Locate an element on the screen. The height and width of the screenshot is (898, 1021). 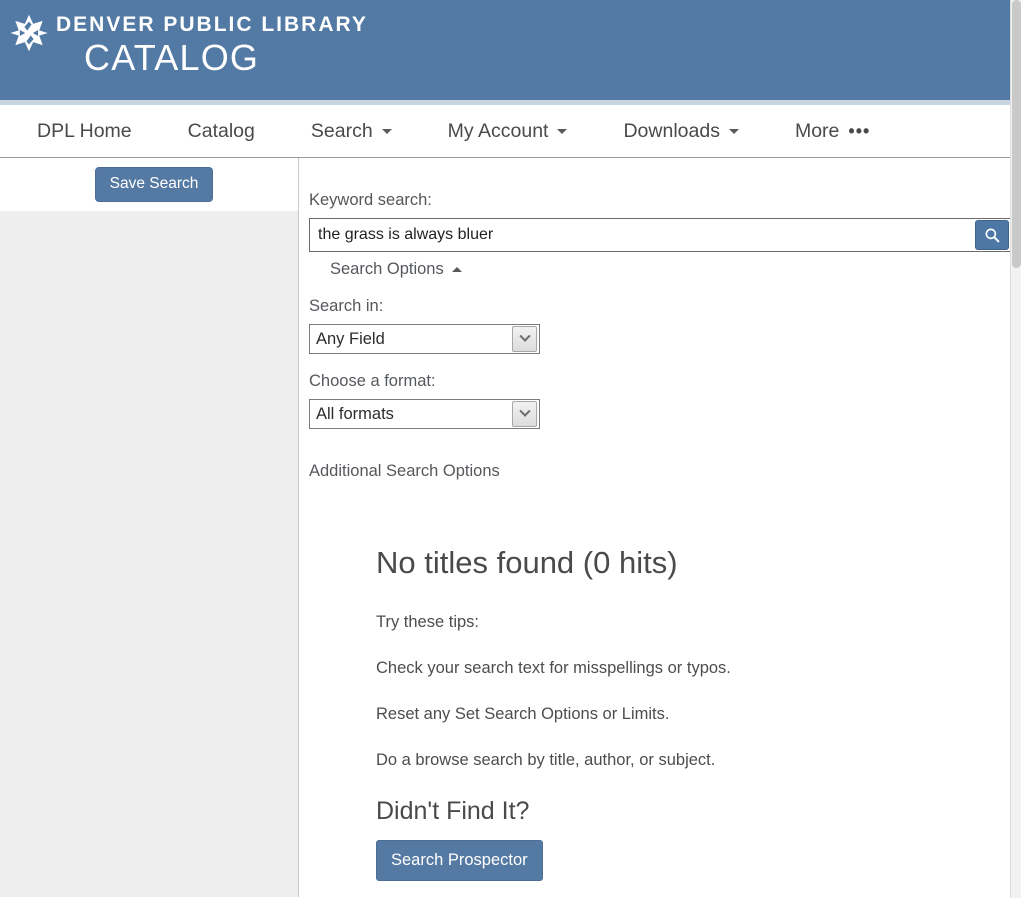
search-in-selected-value: Any Field is located at coordinates (350, 339).